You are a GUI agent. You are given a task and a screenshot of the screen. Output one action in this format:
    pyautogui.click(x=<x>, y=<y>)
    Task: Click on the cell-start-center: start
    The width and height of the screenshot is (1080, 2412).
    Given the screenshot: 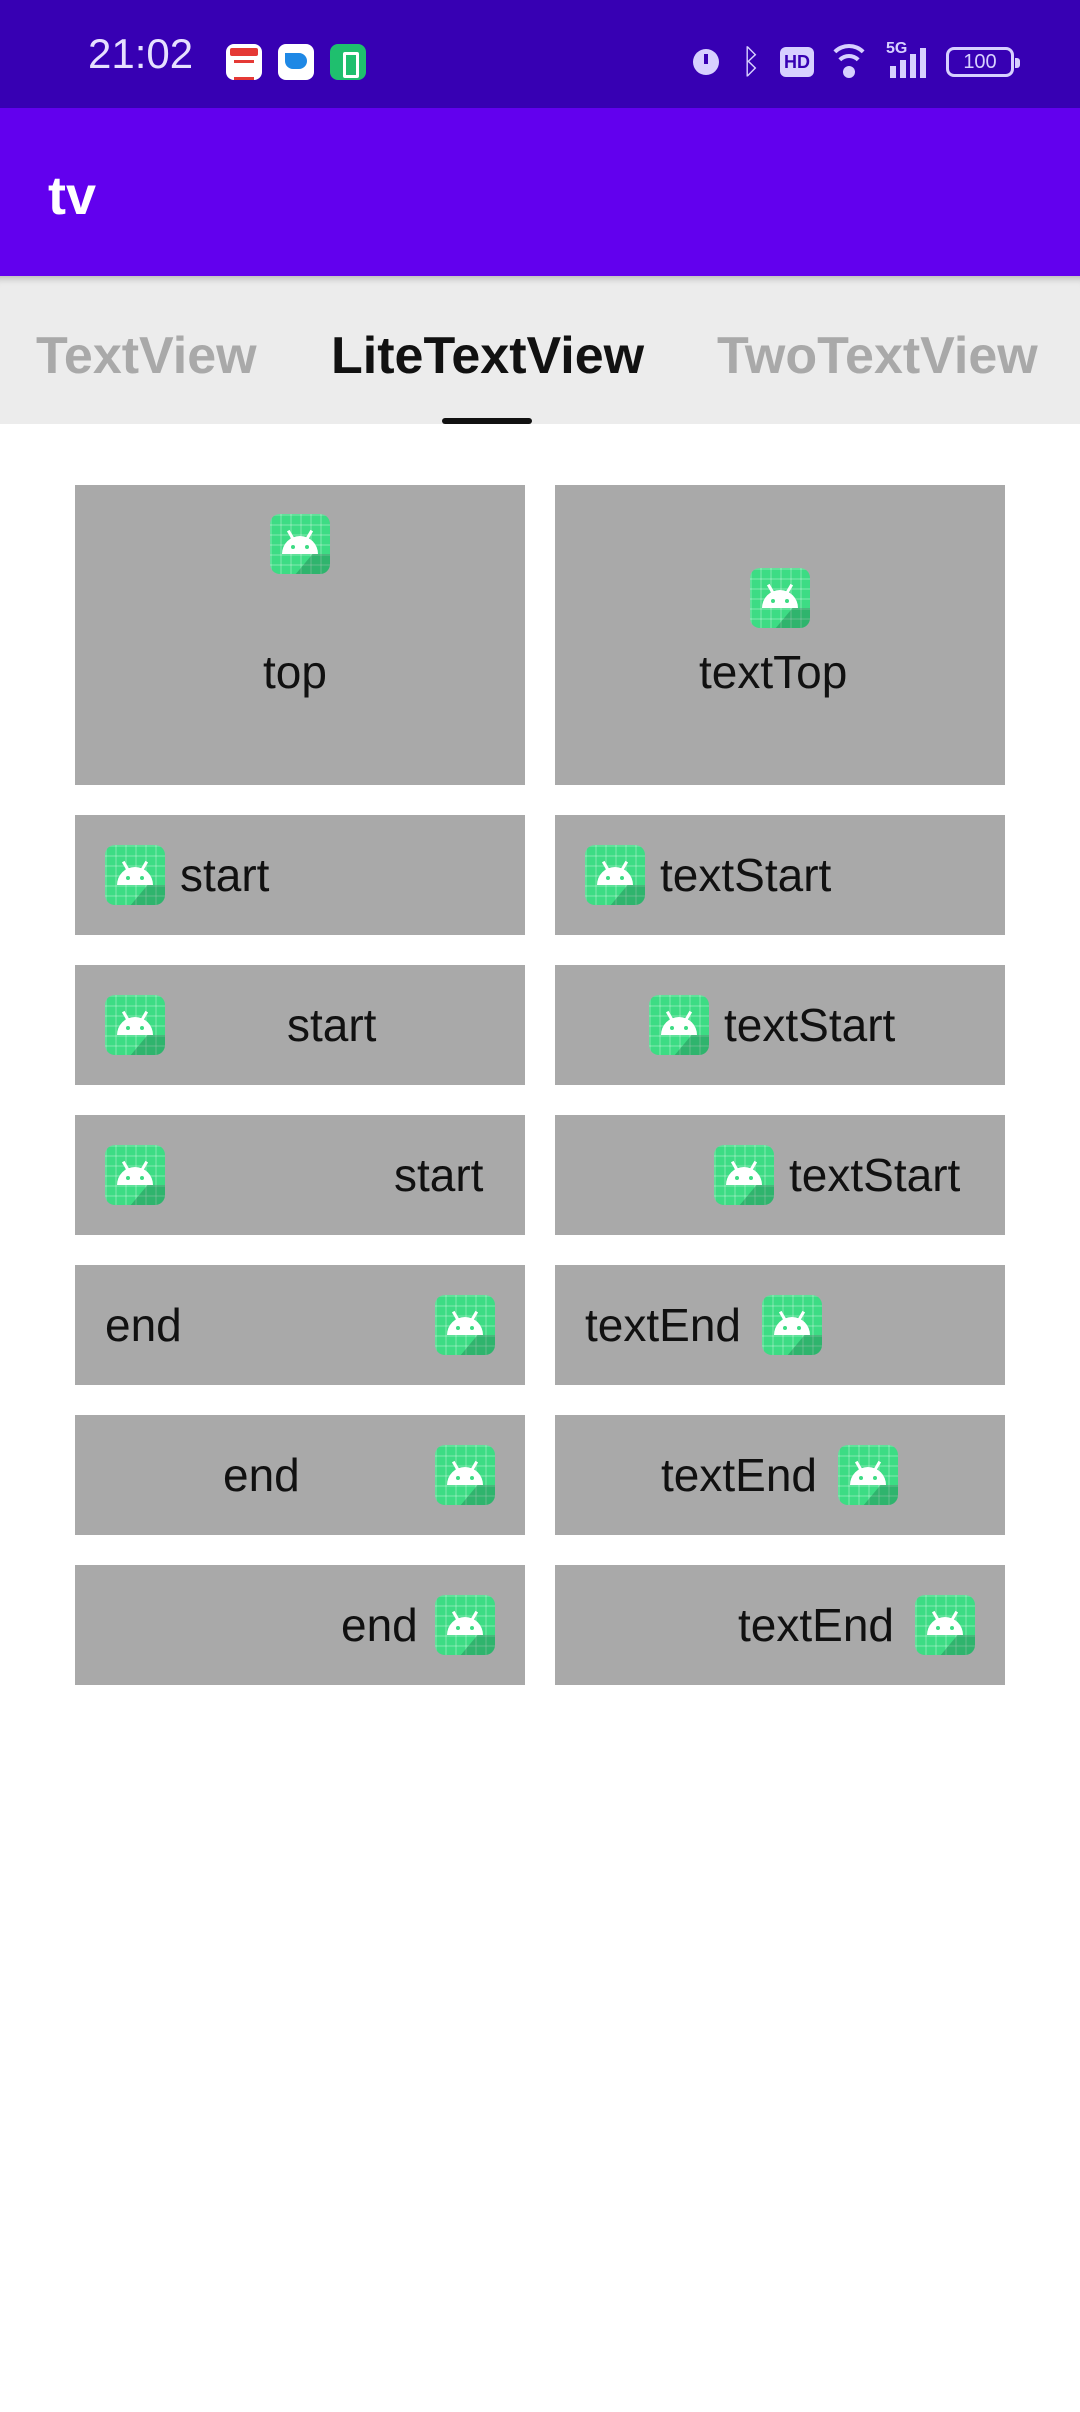 What is the action you would take?
    pyautogui.click(x=300, y=1025)
    